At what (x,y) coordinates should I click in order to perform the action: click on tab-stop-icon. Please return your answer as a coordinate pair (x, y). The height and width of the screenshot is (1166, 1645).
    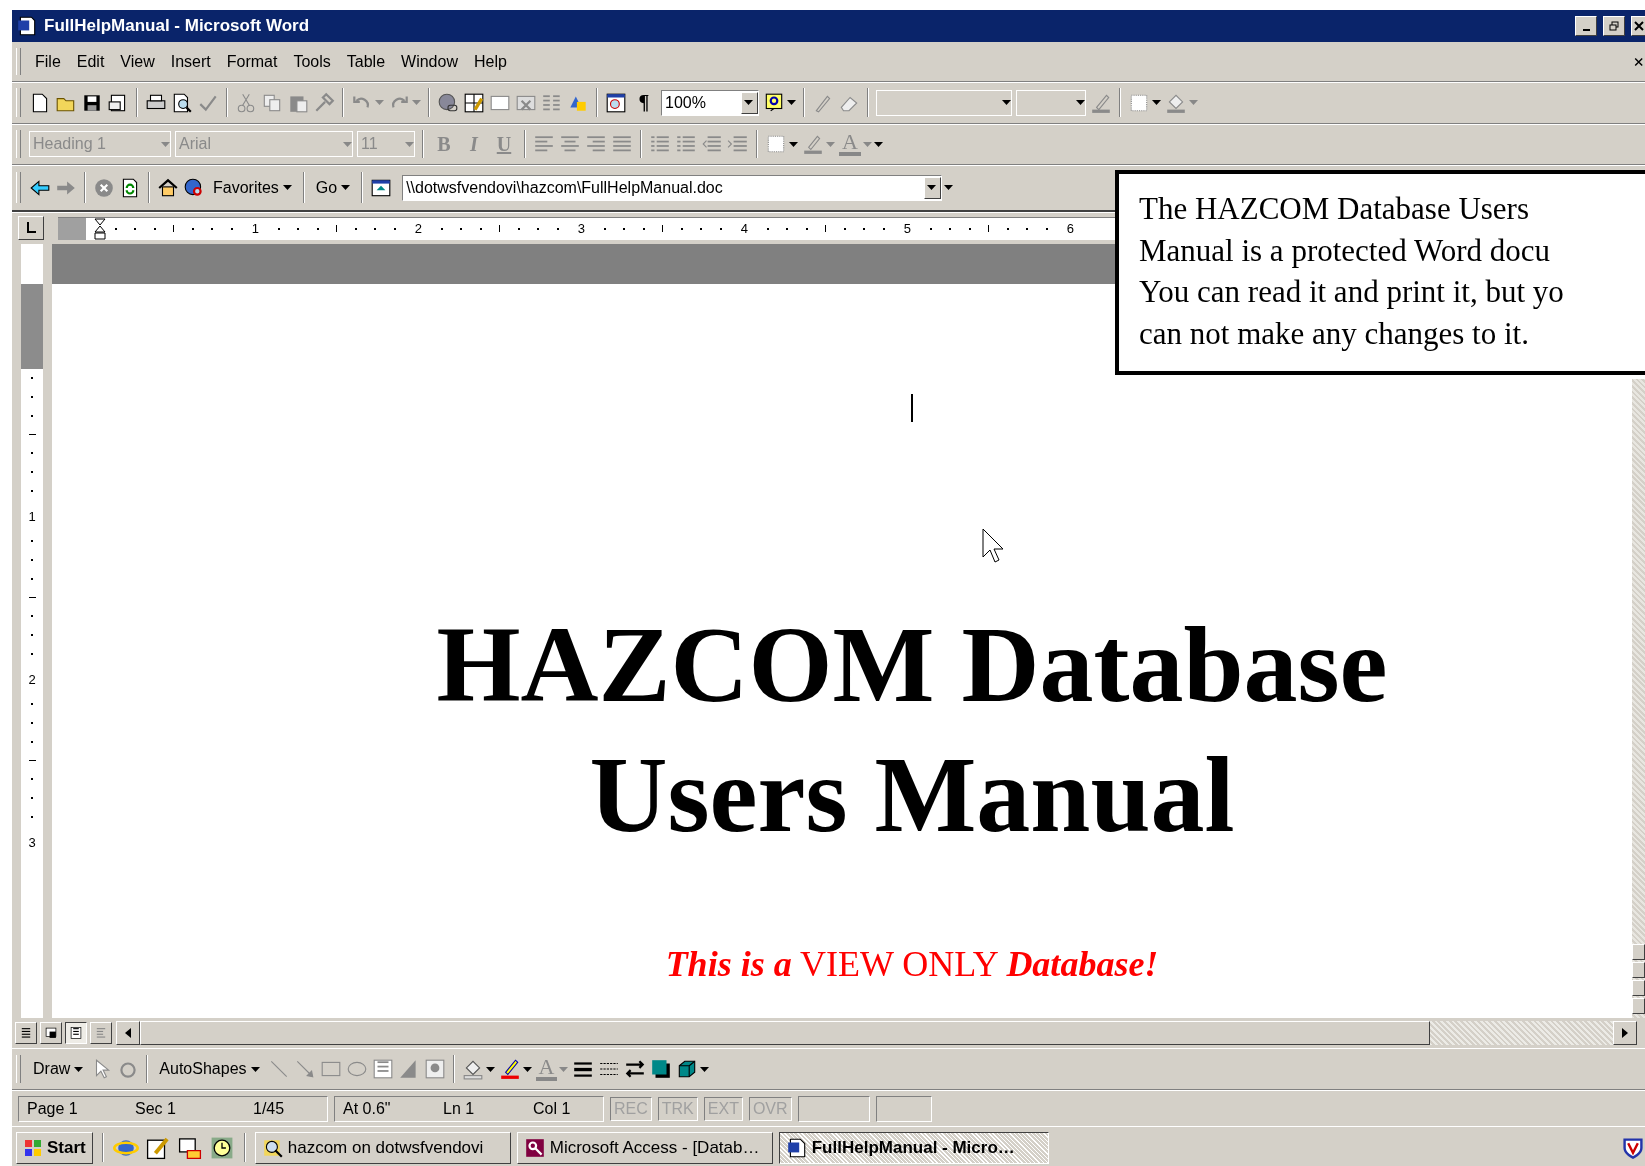
    Looking at the image, I should click on (31, 228).